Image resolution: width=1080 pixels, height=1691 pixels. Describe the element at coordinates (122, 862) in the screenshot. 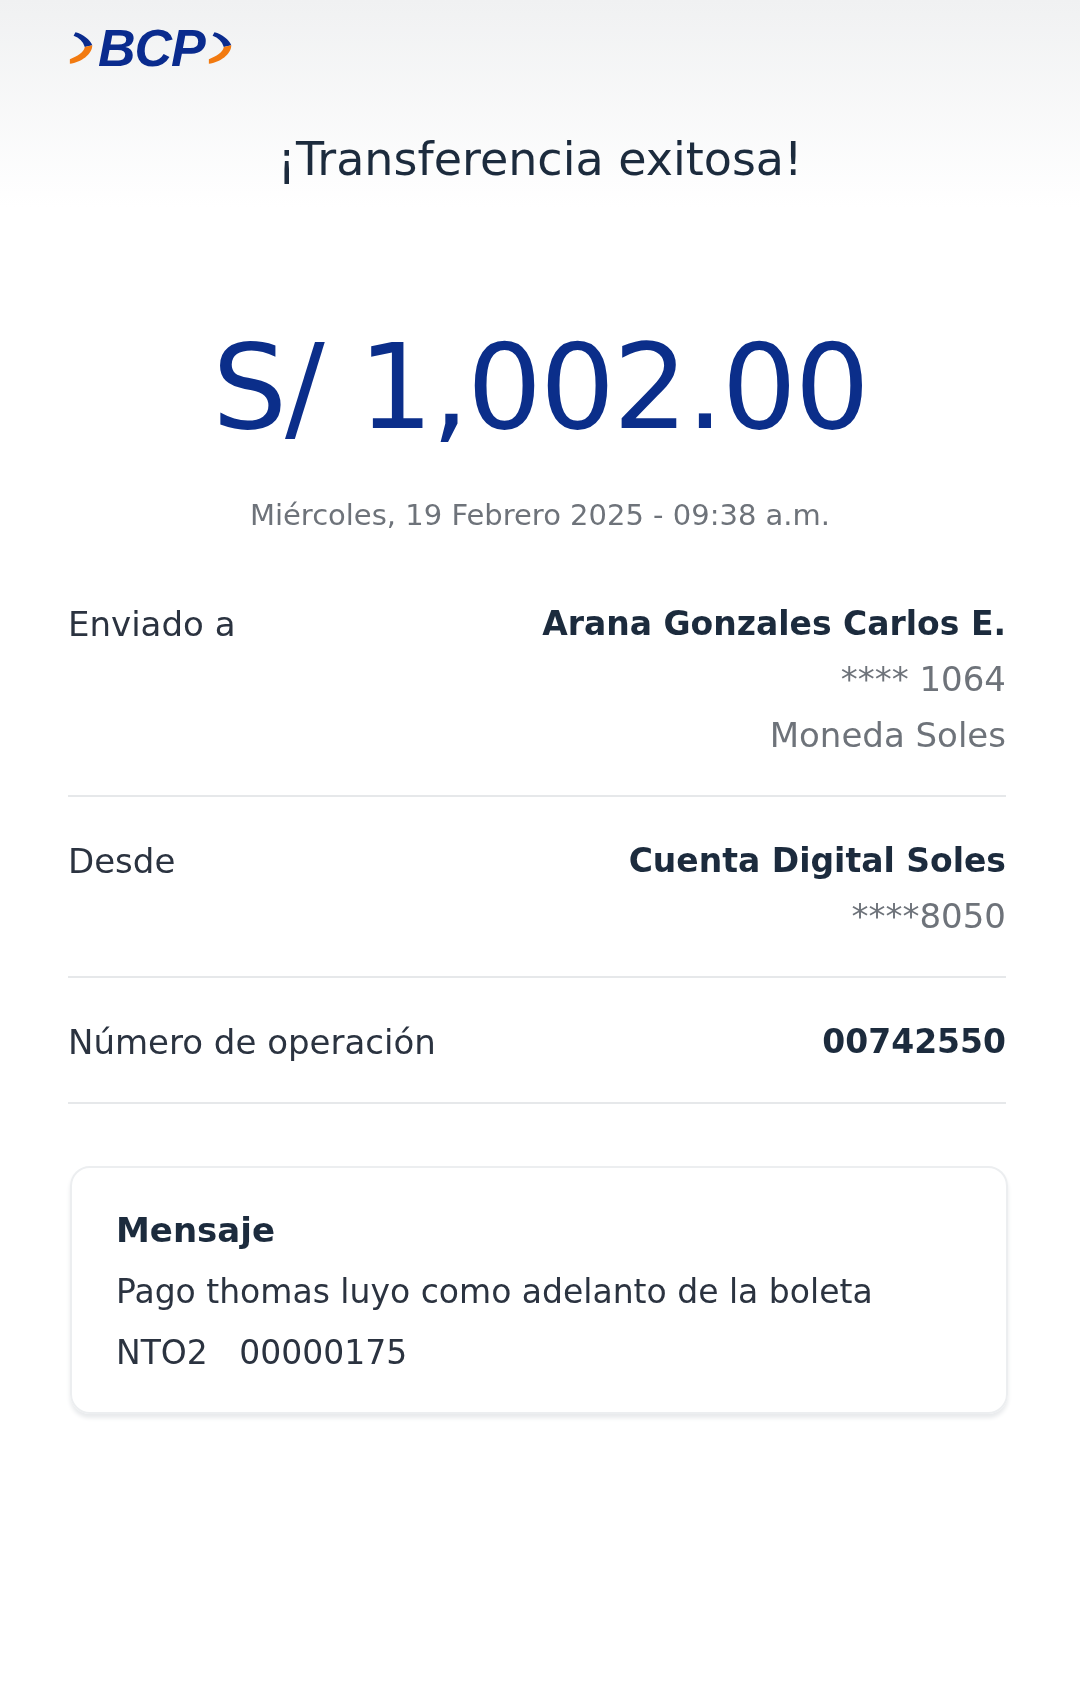

I see `detail-label: Desde` at that location.